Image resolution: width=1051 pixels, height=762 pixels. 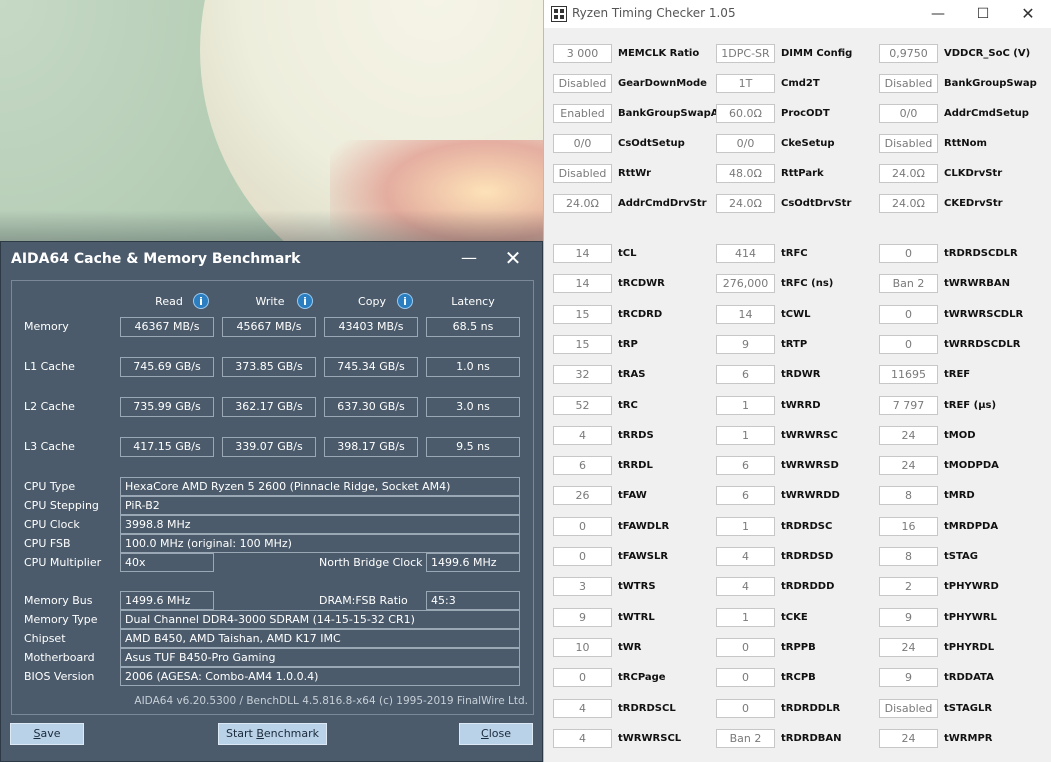 What do you see at coordinates (973, 173) in the screenshot?
I see `timing-label: CLKDrvStr` at bounding box center [973, 173].